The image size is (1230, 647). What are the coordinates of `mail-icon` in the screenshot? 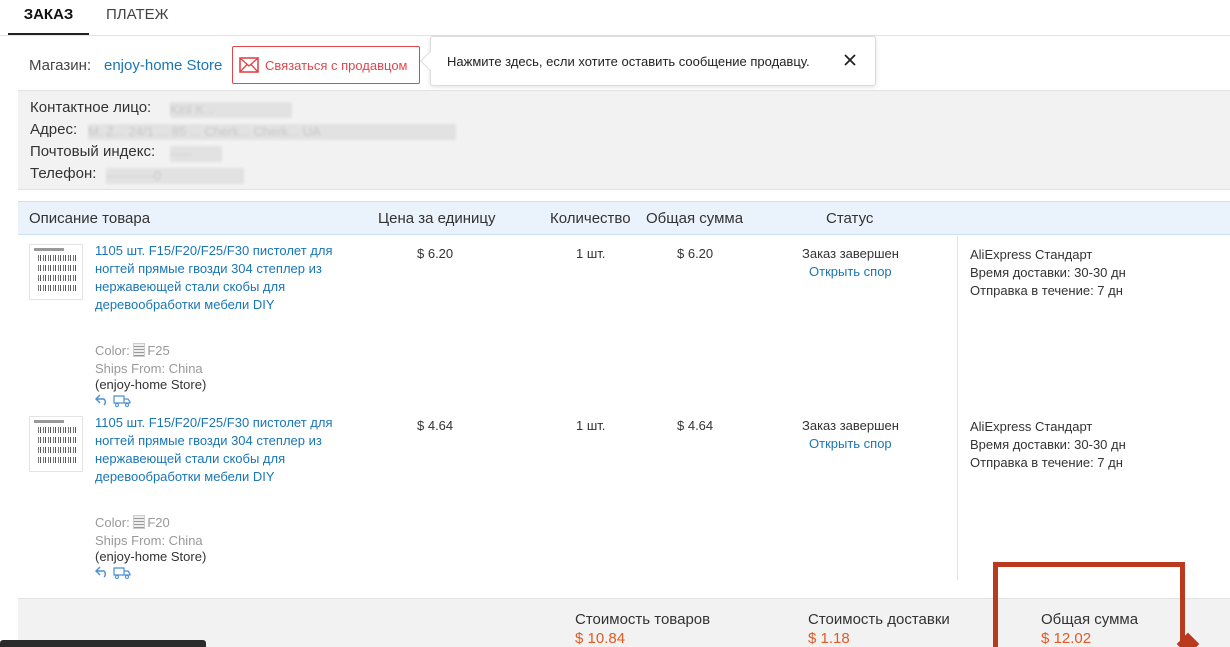 It's located at (249, 65).